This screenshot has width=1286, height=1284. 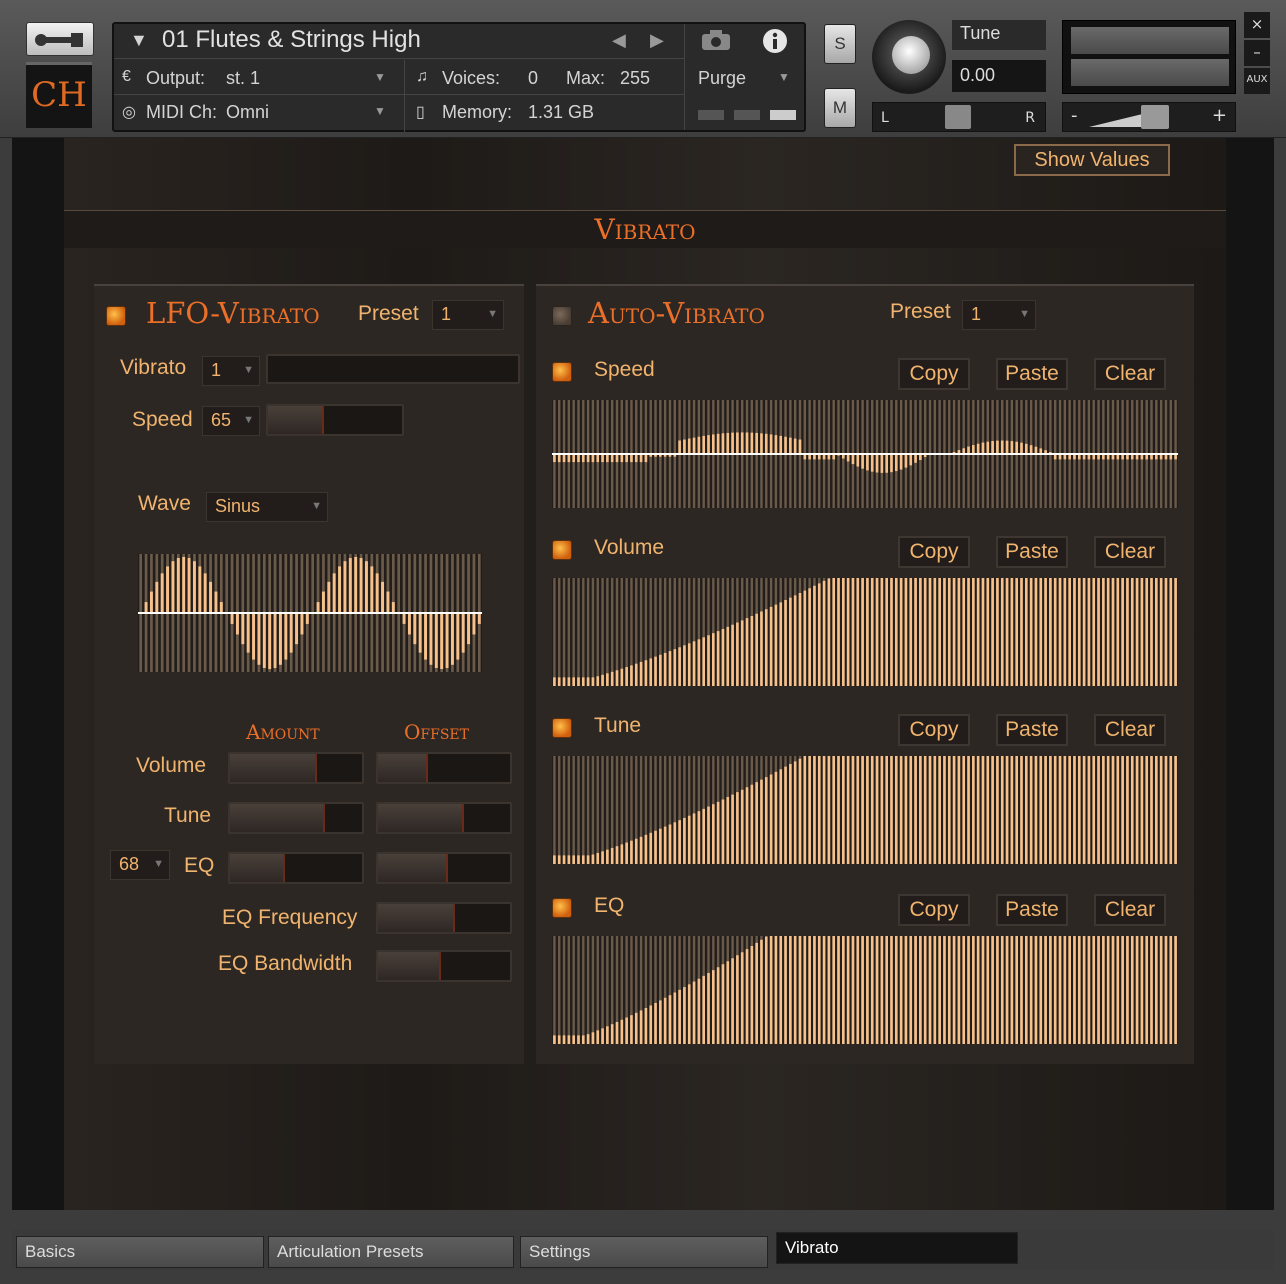 I want to click on output-label: Output:, so click(x=176, y=78).